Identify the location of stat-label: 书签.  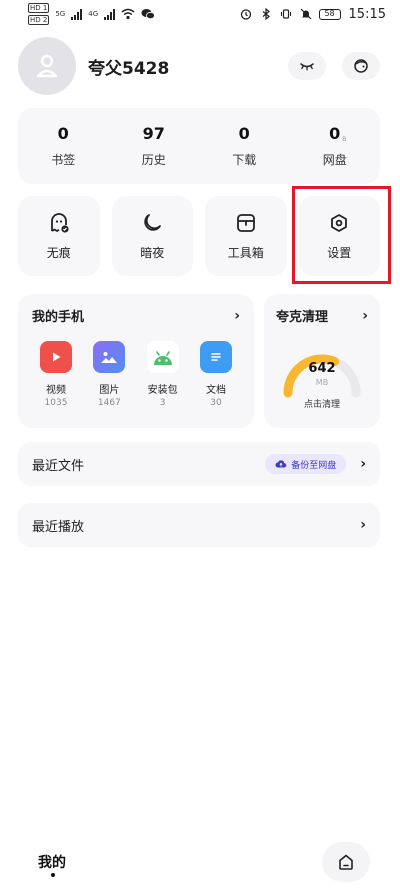
(63, 160).